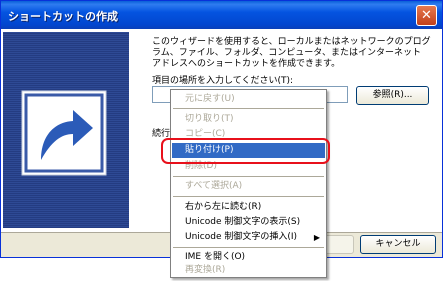 The image size is (443, 281). Describe the element at coordinates (245, 151) in the screenshot. I see `highlight-annotation` at that location.